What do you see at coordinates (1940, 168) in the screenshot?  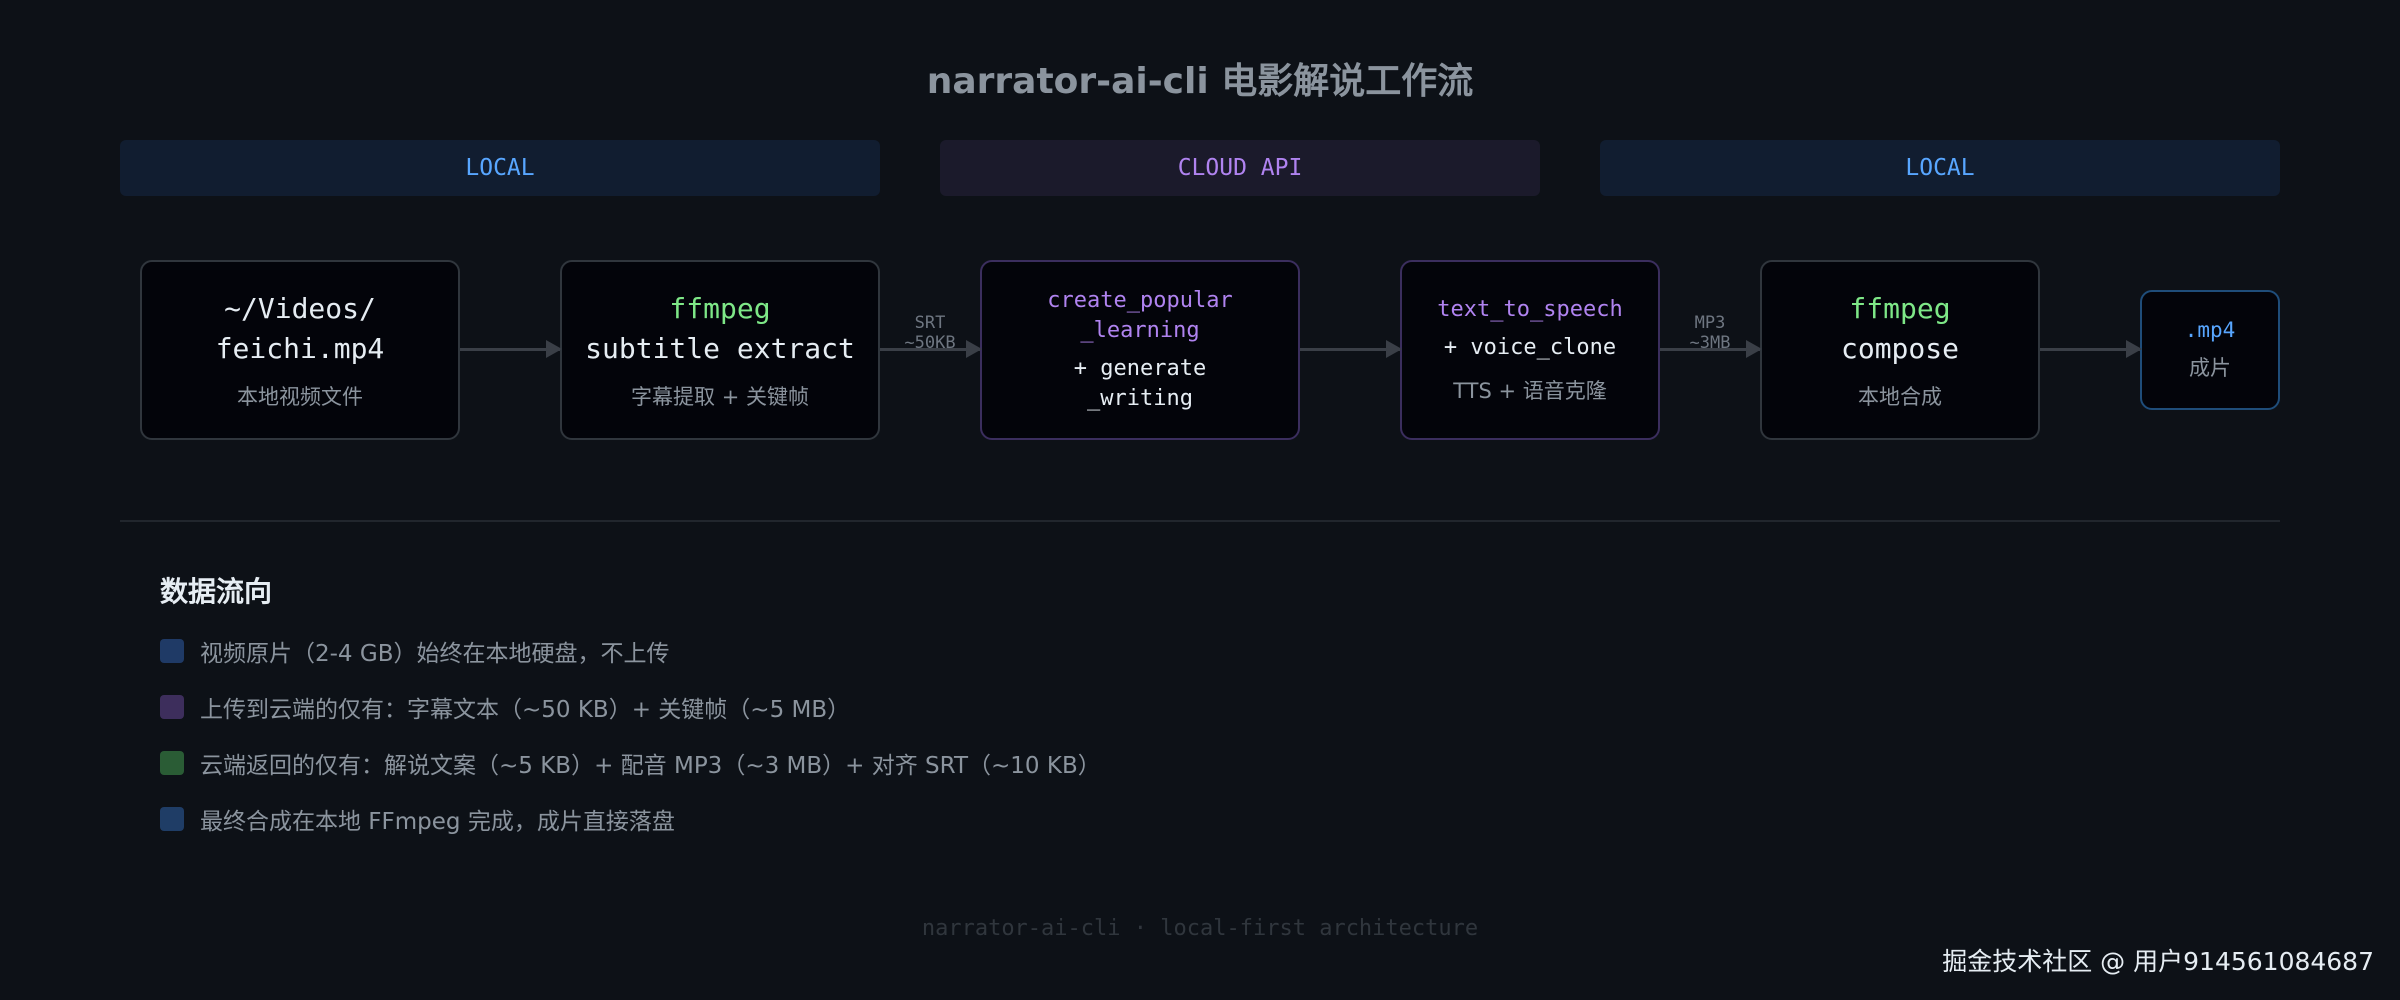 I see `band-local-right: LOCAL` at bounding box center [1940, 168].